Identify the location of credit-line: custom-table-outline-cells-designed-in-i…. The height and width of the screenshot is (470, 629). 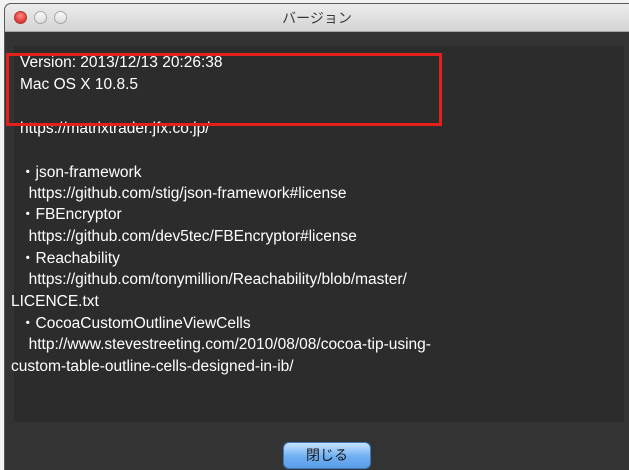
(152, 366).